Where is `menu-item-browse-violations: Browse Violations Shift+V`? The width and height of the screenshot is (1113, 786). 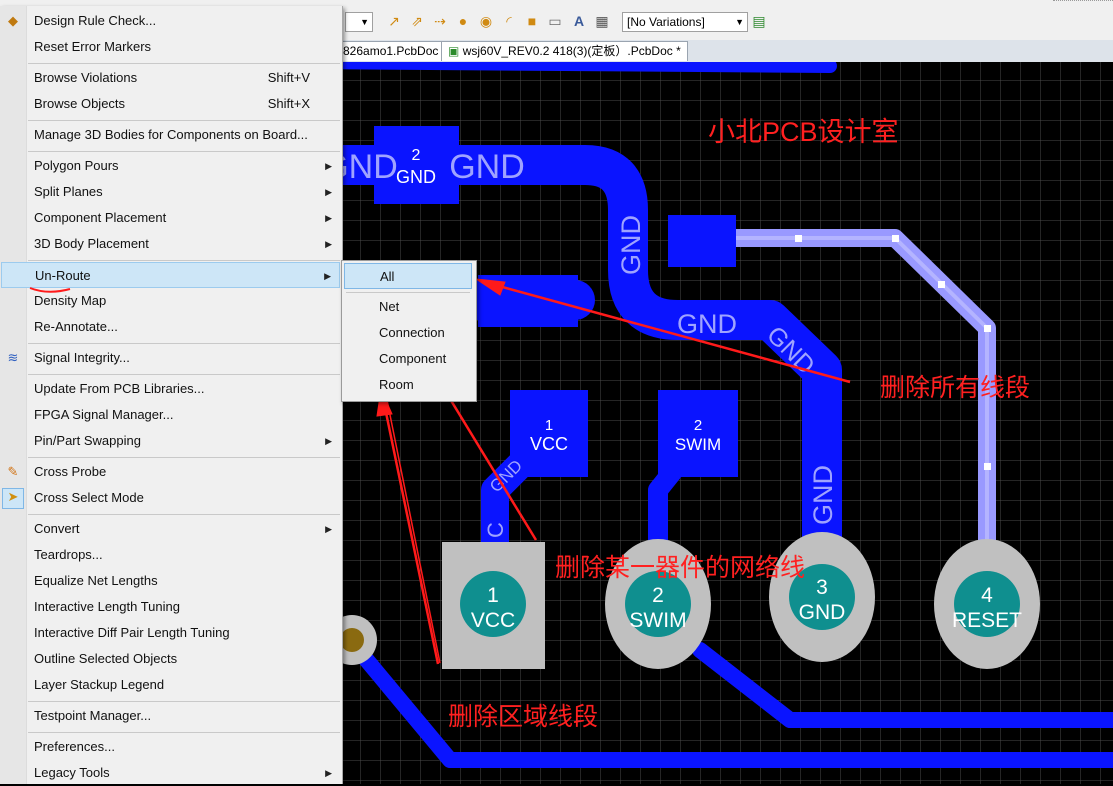
menu-item-browse-violations: Browse Violations Shift+V is located at coordinates (170, 78).